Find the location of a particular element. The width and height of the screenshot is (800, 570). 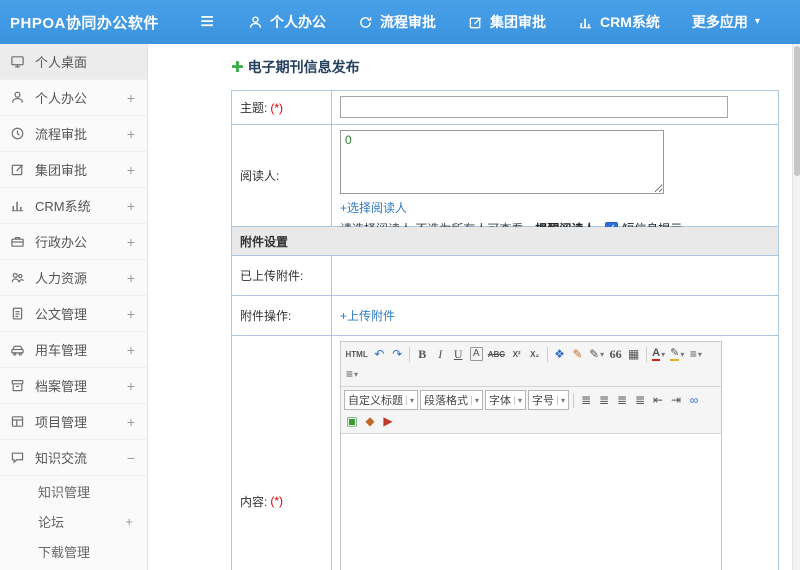

unordered-list-dropdown: ≡ ▾ is located at coordinates (695, 354).